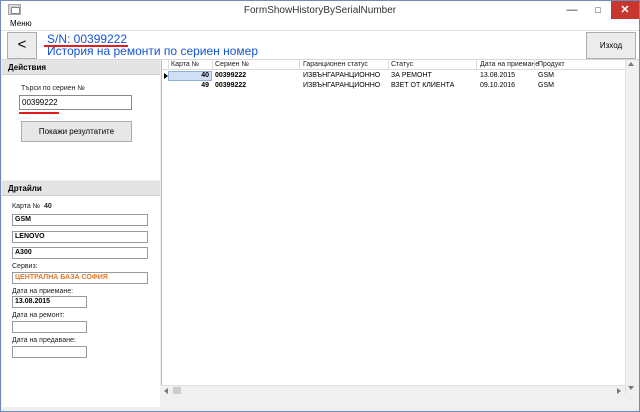 This screenshot has width=640, height=412. Describe the element at coordinates (393, 390) in the screenshot. I see `horizontal-scrollbar` at that location.